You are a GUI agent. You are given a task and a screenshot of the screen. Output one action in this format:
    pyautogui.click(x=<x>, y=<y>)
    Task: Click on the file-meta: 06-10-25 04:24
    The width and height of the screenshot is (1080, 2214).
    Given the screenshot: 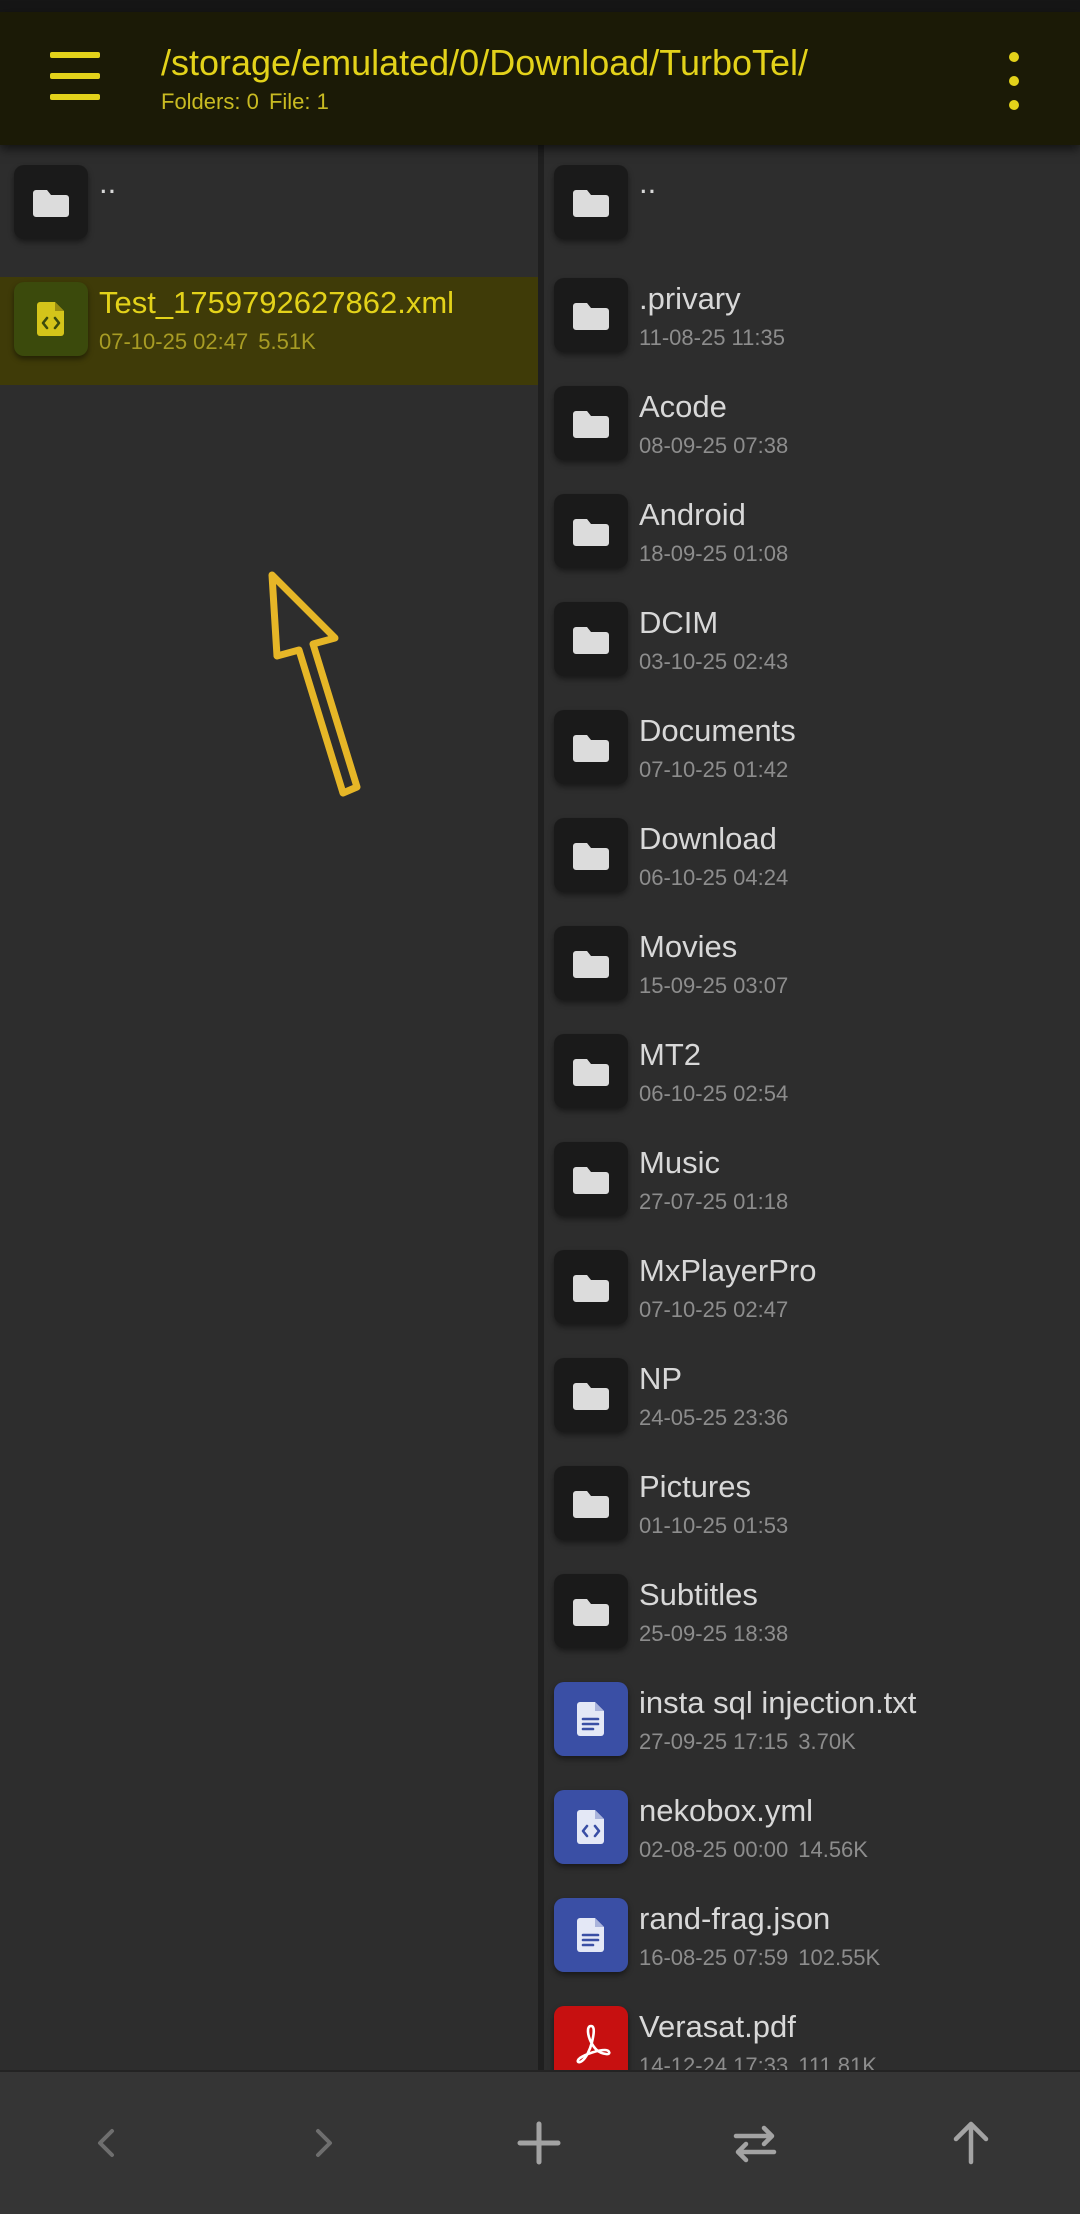 What is the action you would take?
    pyautogui.click(x=713, y=878)
    